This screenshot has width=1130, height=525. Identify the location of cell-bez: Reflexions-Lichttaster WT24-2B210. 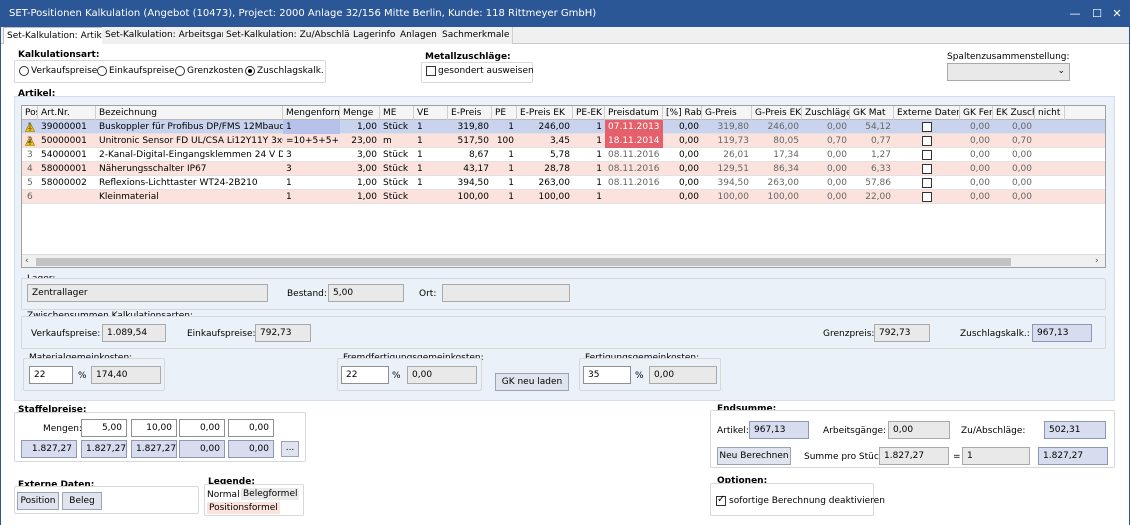
(189, 183).